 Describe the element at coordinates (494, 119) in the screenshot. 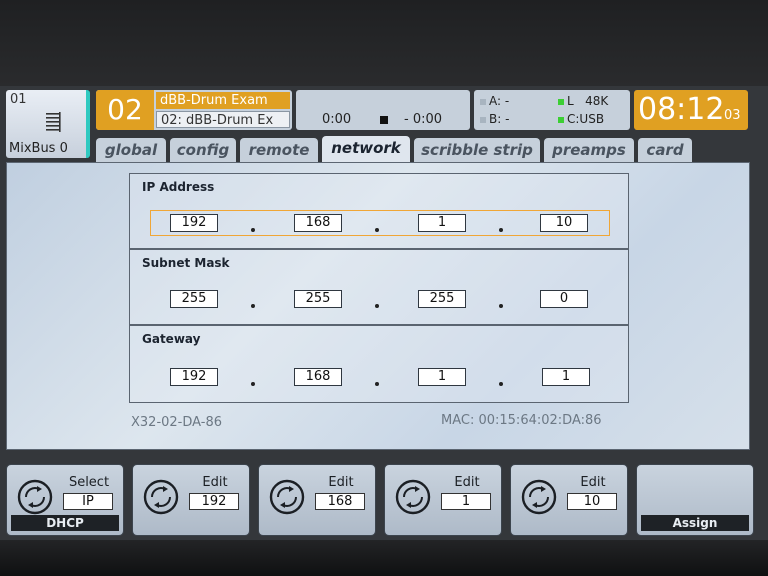

I see `input-b-status: B: -` at that location.